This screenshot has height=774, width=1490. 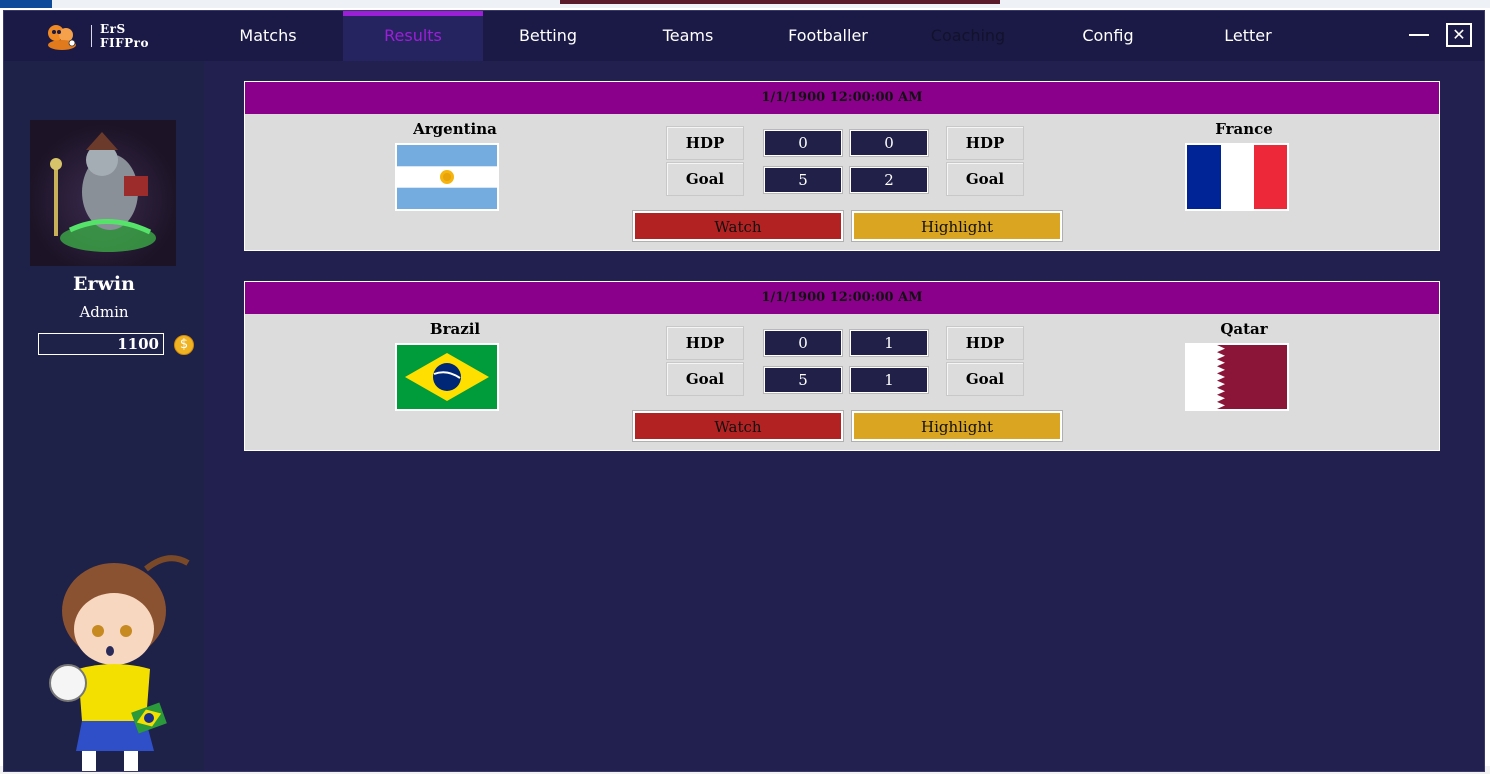 I want to click on sidebar: Erwin Admin 1100 $, so click(x=104, y=416).